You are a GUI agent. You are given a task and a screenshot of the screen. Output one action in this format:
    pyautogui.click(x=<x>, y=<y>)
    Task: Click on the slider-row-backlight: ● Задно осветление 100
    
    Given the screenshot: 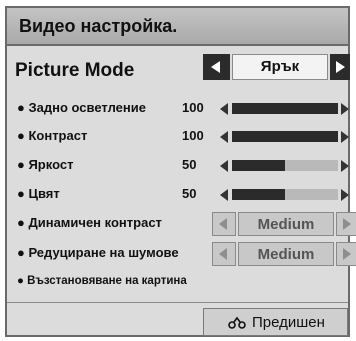 What is the action you would take?
    pyautogui.click(x=178, y=109)
    